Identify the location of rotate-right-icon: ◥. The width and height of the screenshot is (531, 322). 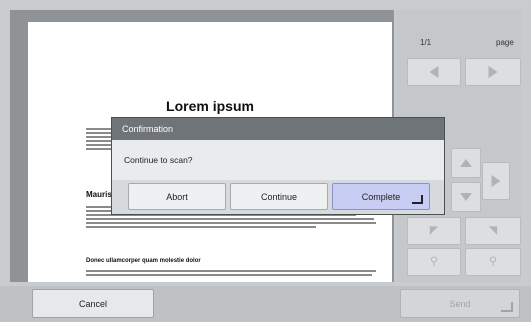
(493, 230).